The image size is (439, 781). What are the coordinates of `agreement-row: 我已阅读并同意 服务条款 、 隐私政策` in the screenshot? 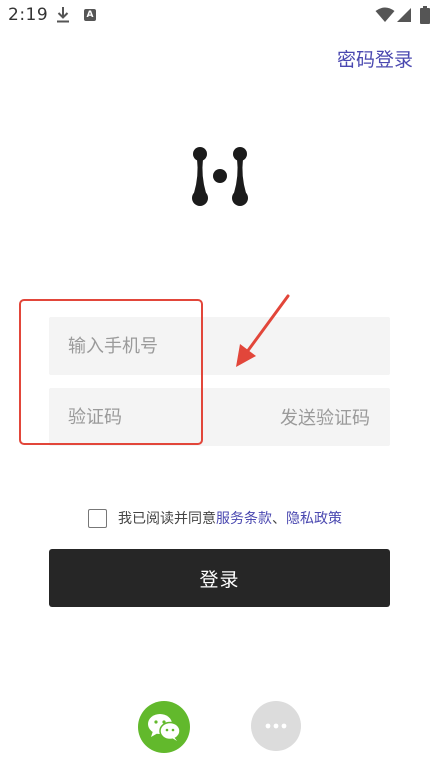 It's located at (215, 518).